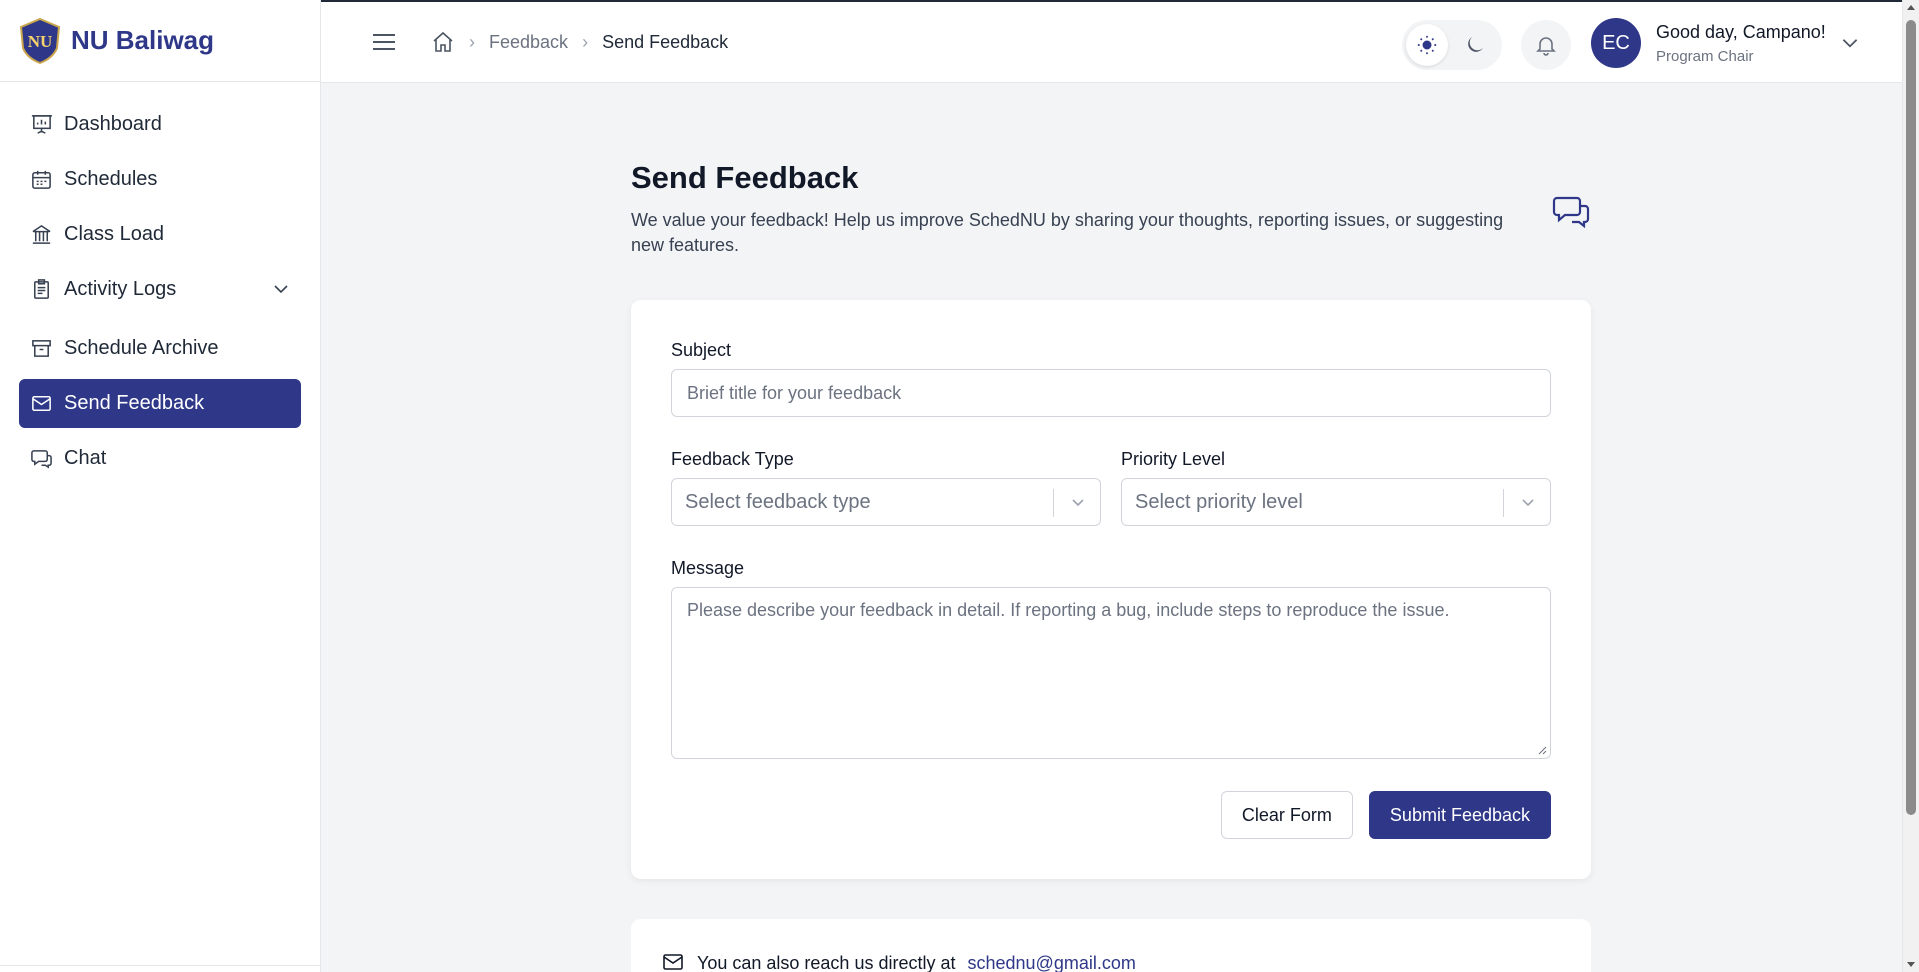 The height and width of the screenshot is (972, 1919). What do you see at coordinates (41, 349) in the screenshot?
I see `archive-icon` at bounding box center [41, 349].